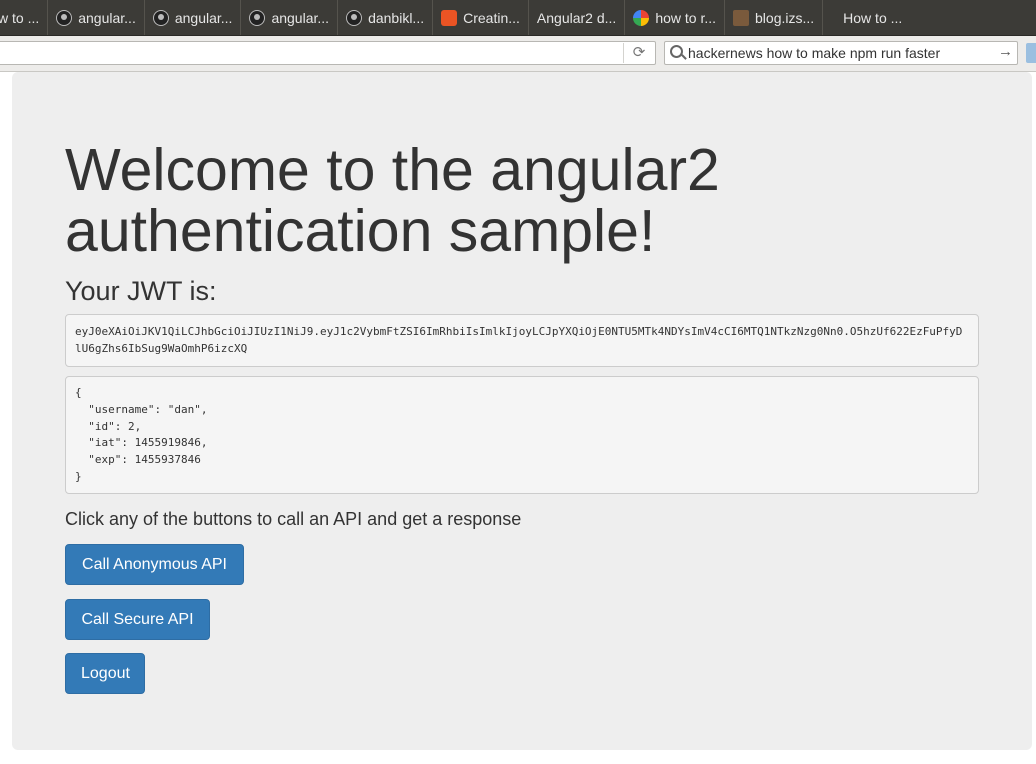  What do you see at coordinates (328, 53) in the screenshot?
I see `address-bar: ⟳` at bounding box center [328, 53].